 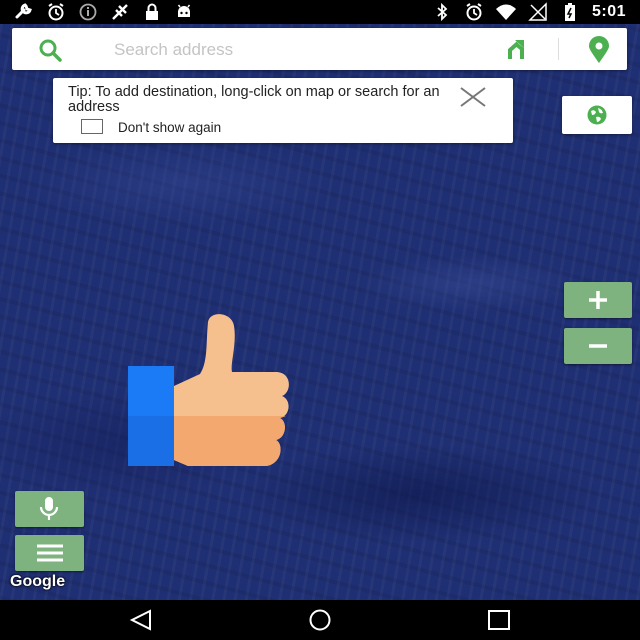 What do you see at coordinates (558, 49) in the screenshot?
I see `search-divider` at bounding box center [558, 49].